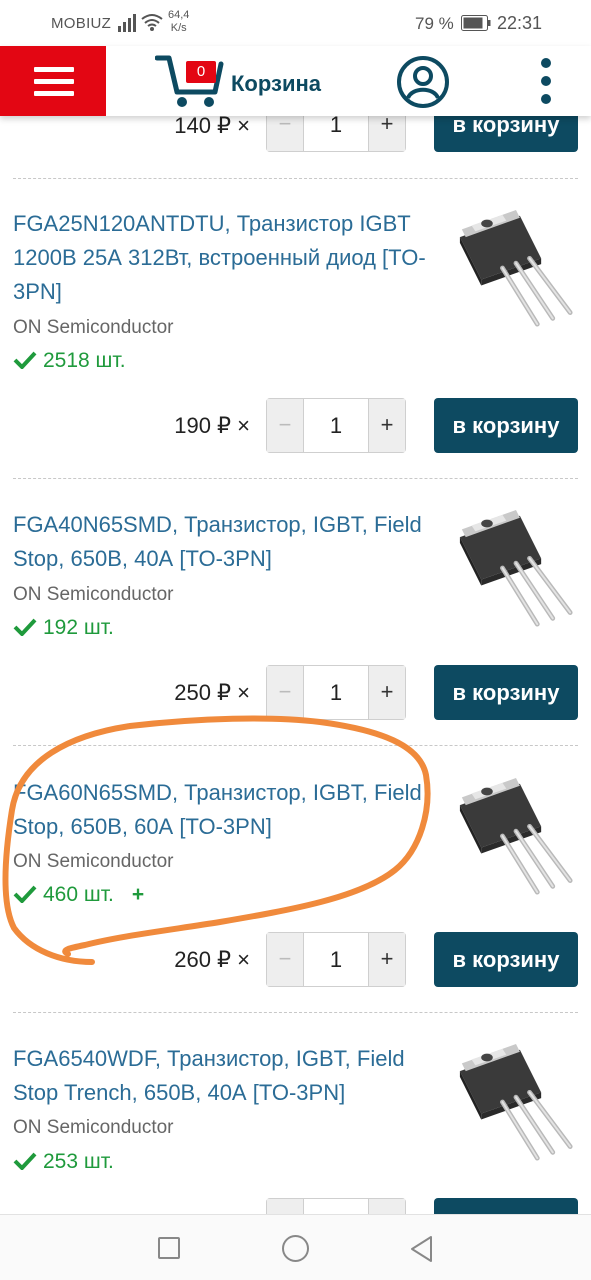  What do you see at coordinates (78, 1161) in the screenshot?
I see `stock-count: 253 шт.` at bounding box center [78, 1161].